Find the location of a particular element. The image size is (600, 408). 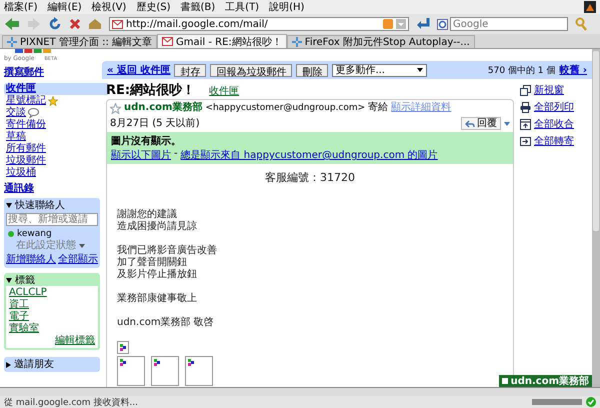

folder-link: 收件匣 is located at coordinates (56, 89).